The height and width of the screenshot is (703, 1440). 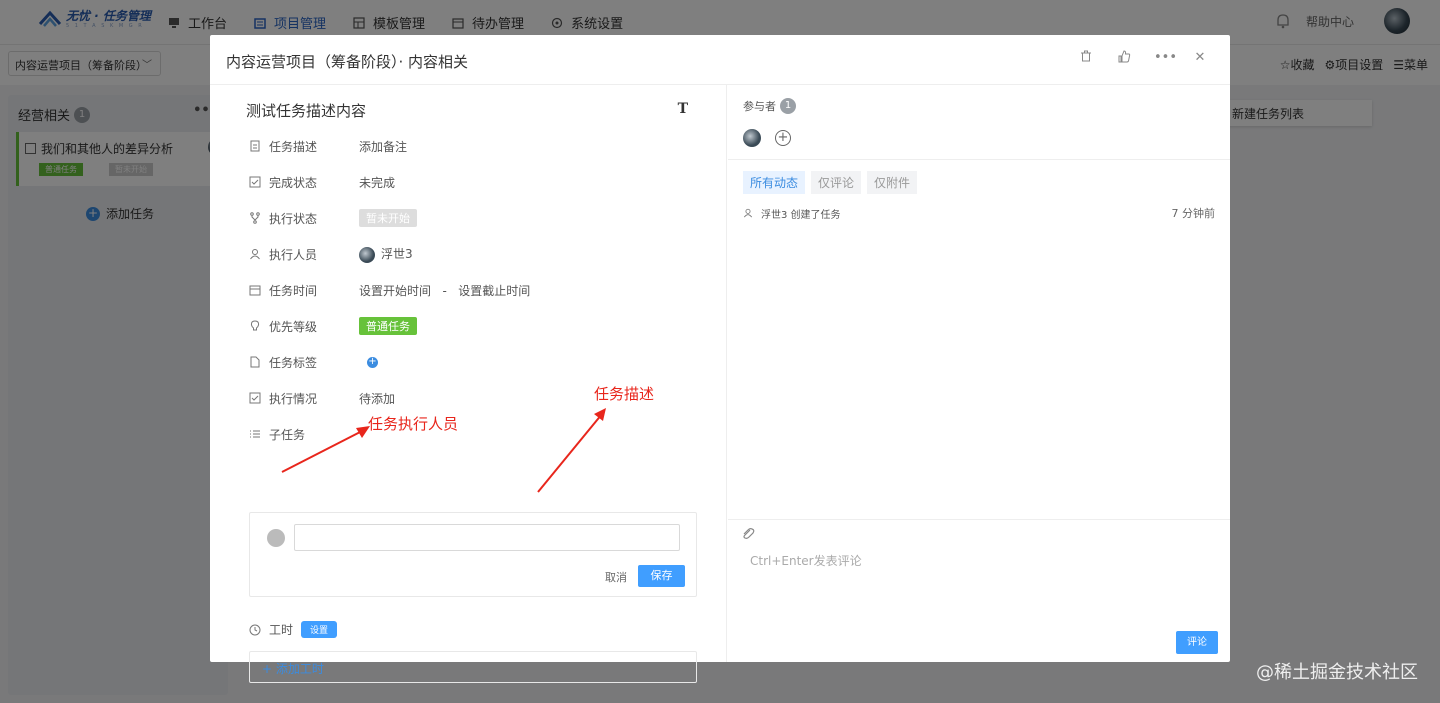 I want to click on annotation-arrows, so click(x=443, y=450).